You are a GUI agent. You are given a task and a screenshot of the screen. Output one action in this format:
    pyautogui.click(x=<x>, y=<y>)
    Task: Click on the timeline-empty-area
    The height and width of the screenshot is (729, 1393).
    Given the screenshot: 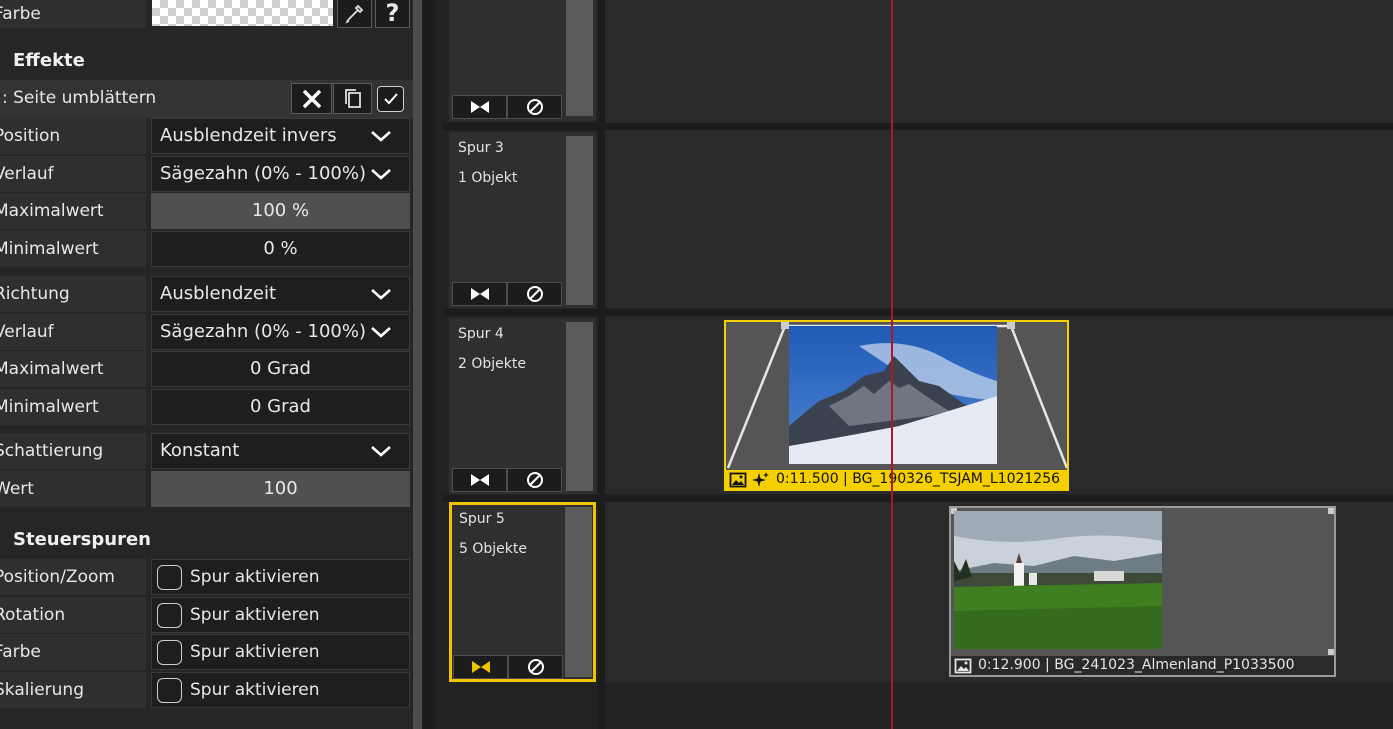 What is the action you would take?
    pyautogui.click(x=918, y=706)
    